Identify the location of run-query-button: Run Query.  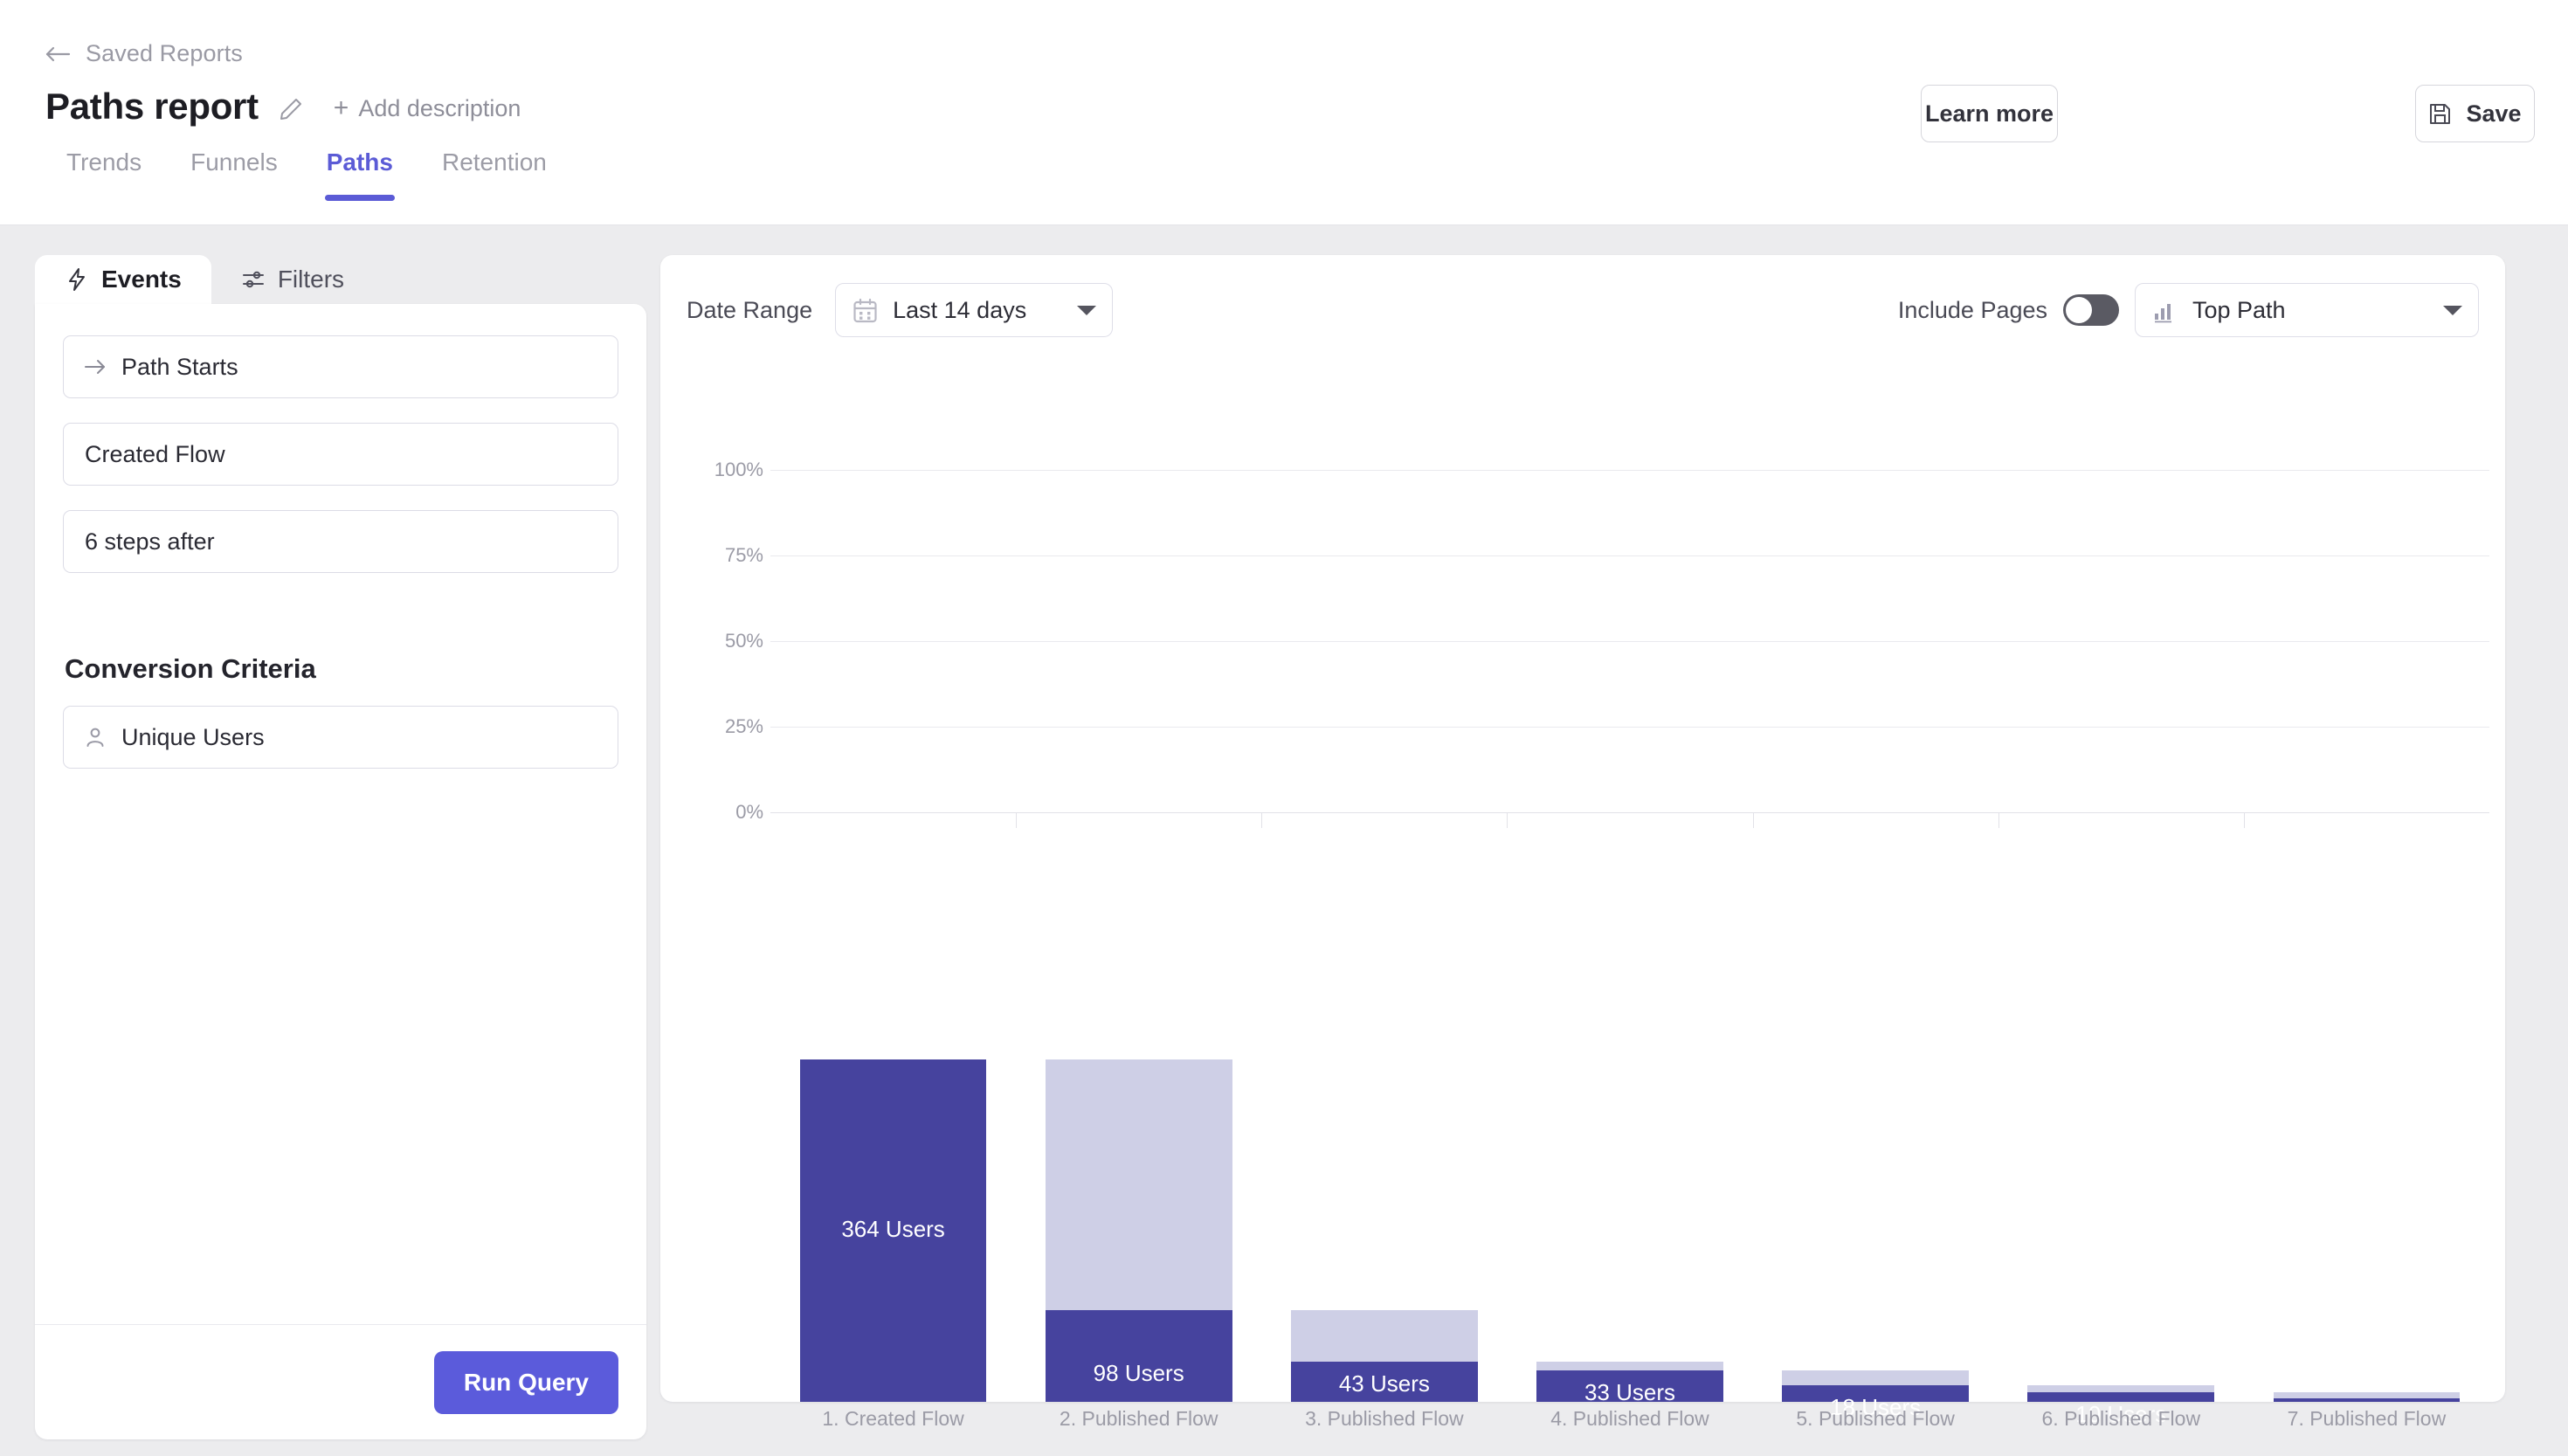
(525, 1382).